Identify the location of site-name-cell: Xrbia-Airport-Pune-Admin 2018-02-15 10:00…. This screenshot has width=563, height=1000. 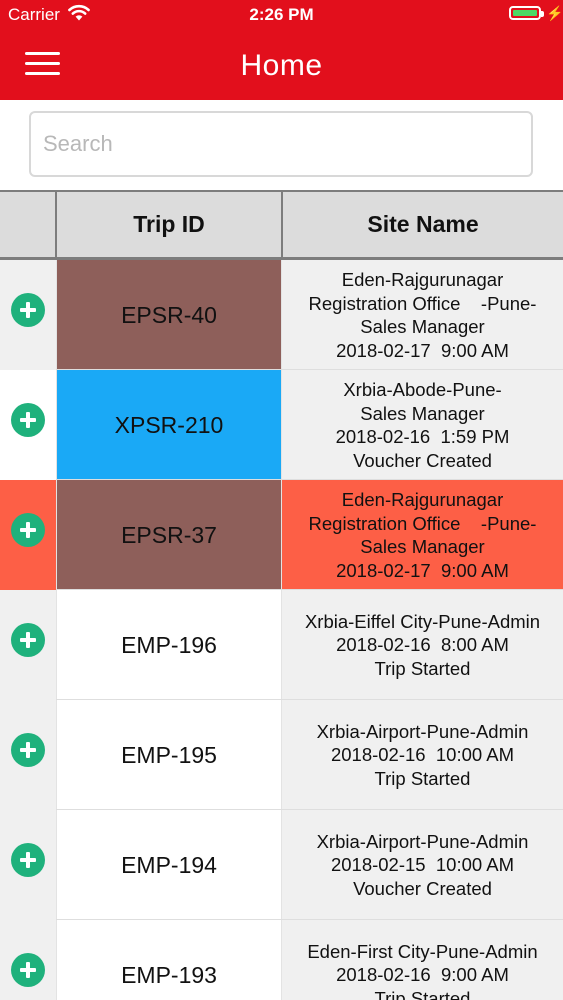
(422, 865).